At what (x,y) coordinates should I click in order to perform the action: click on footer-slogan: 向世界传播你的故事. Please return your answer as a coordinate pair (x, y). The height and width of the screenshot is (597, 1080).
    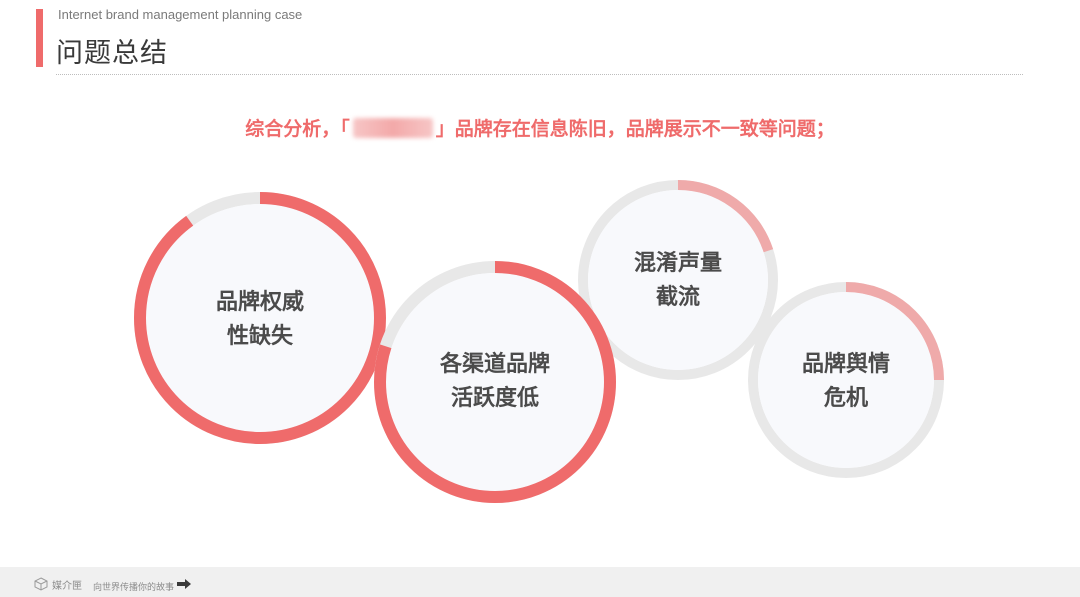
    Looking at the image, I should click on (134, 588).